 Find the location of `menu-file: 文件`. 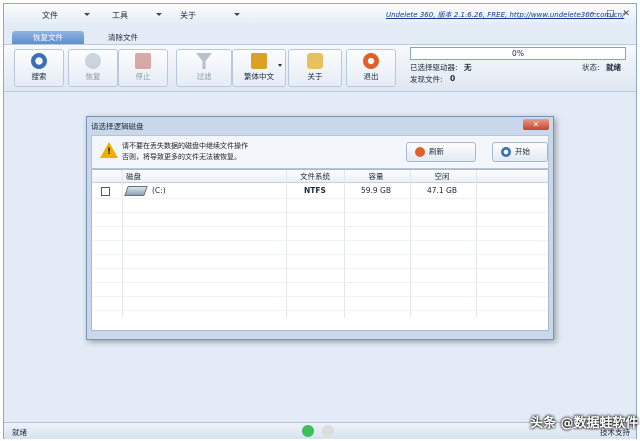

menu-file: 文件 is located at coordinates (50, 15).